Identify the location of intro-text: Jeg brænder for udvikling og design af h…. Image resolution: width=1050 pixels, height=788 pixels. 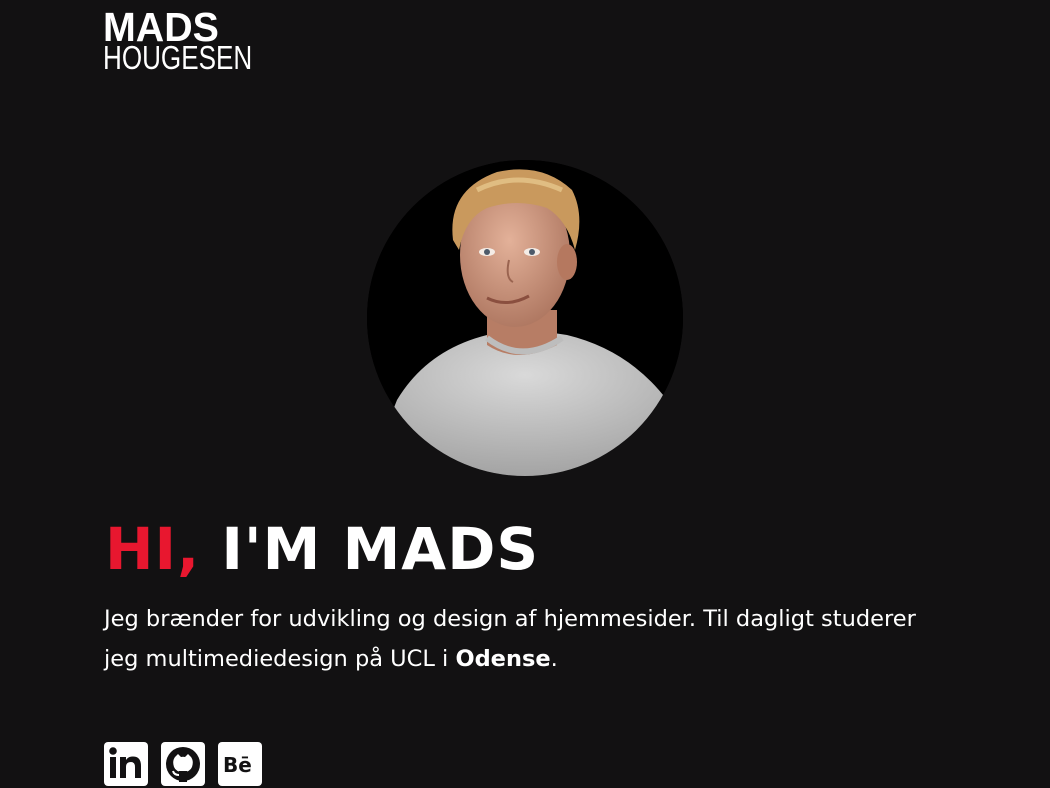
(529, 639).